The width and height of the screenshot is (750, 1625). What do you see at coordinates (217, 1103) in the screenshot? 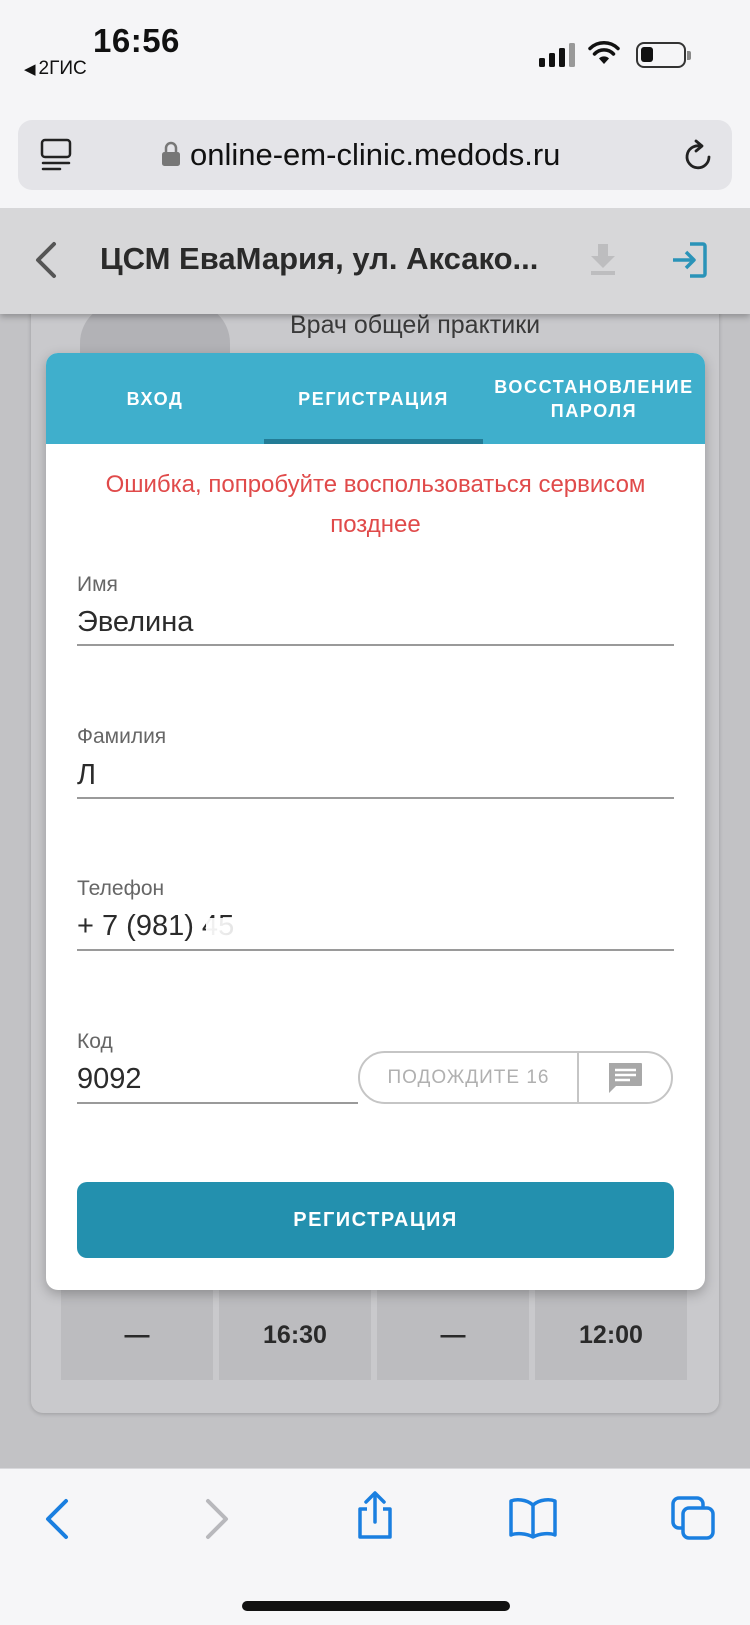
I see `code-underline` at bounding box center [217, 1103].